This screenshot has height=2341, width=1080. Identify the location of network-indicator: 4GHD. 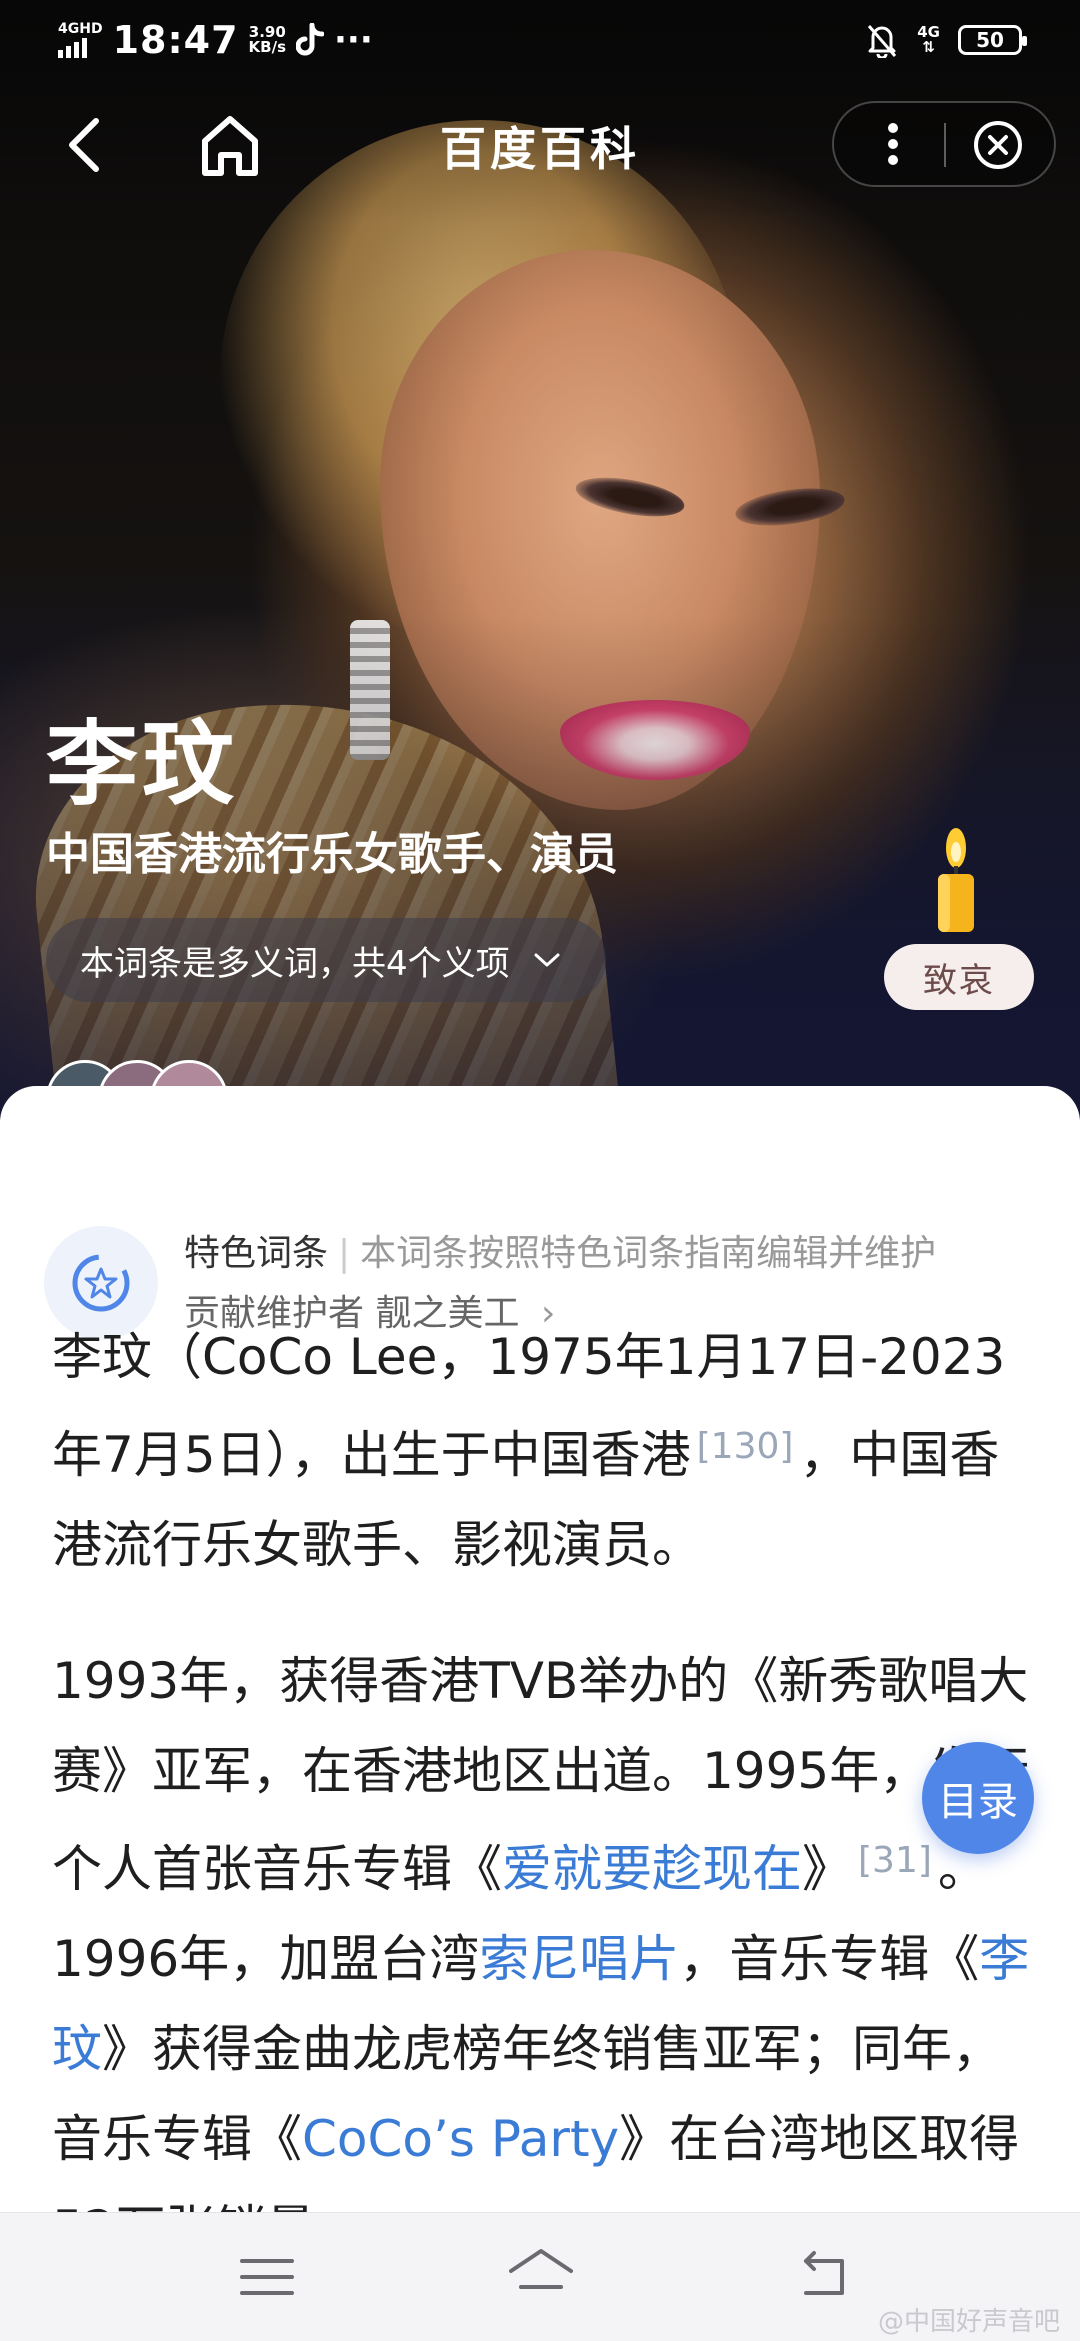
(80, 40).